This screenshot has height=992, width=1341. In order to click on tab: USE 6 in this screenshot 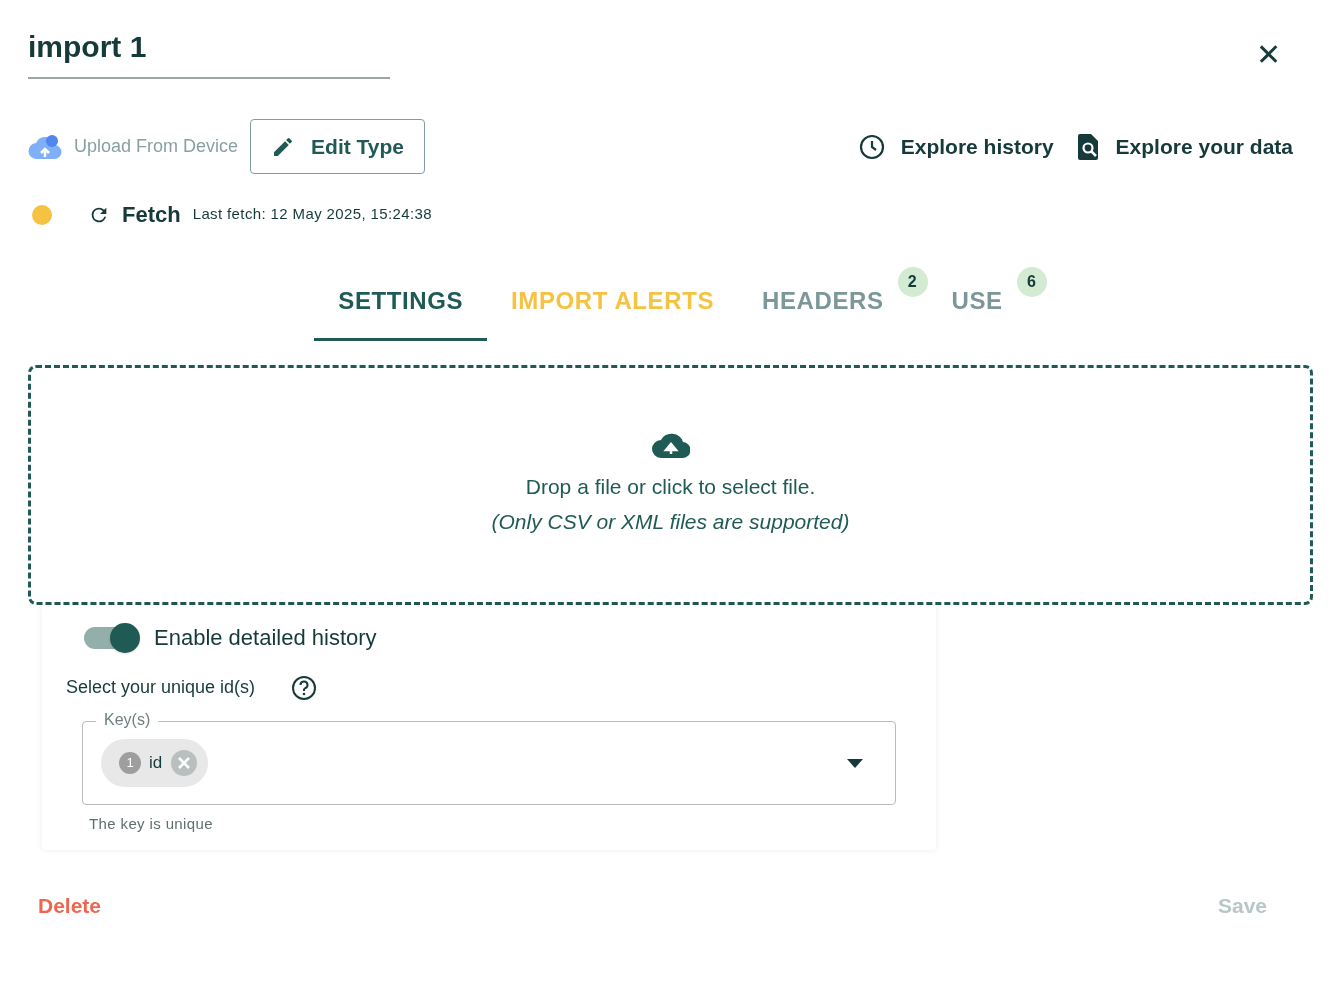, I will do `click(987, 304)`.